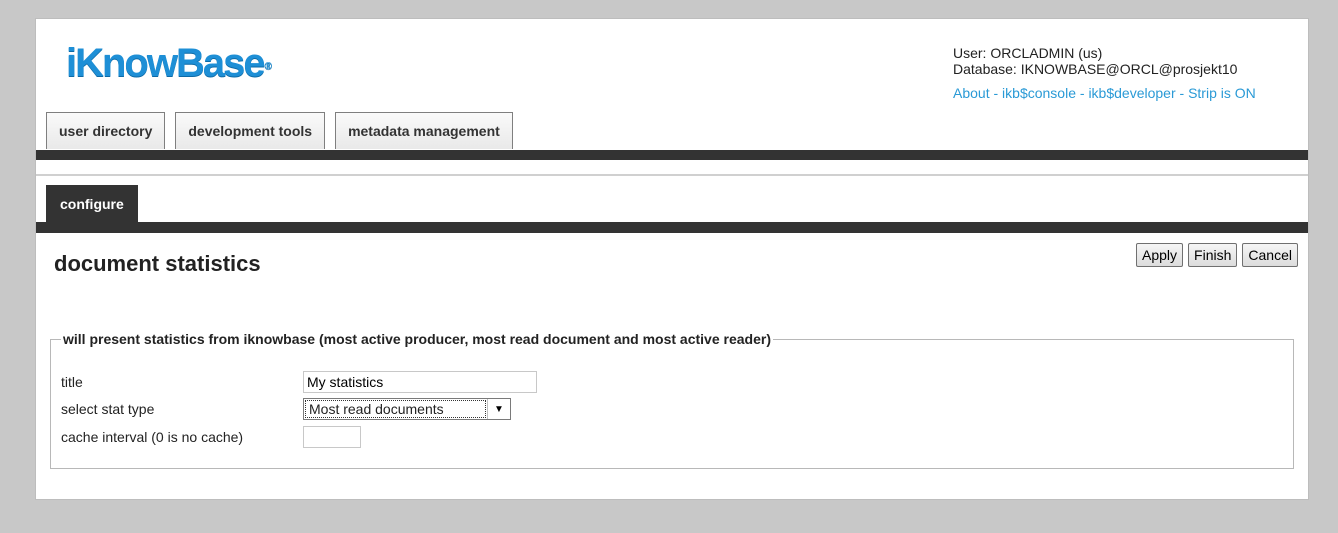 The height and width of the screenshot is (533, 1338). Describe the element at coordinates (1213, 255) in the screenshot. I see `finish-button: Finish` at that location.